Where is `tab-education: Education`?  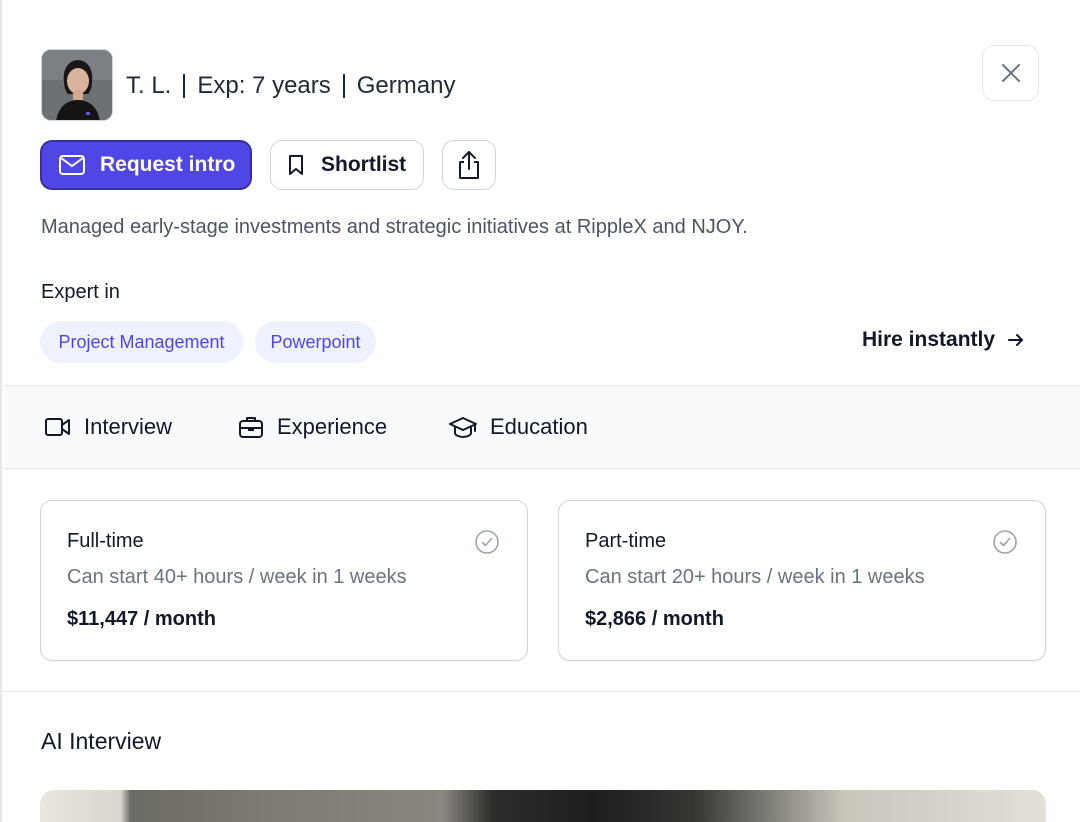
tab-education: Education is located at coordinates (518, 427).